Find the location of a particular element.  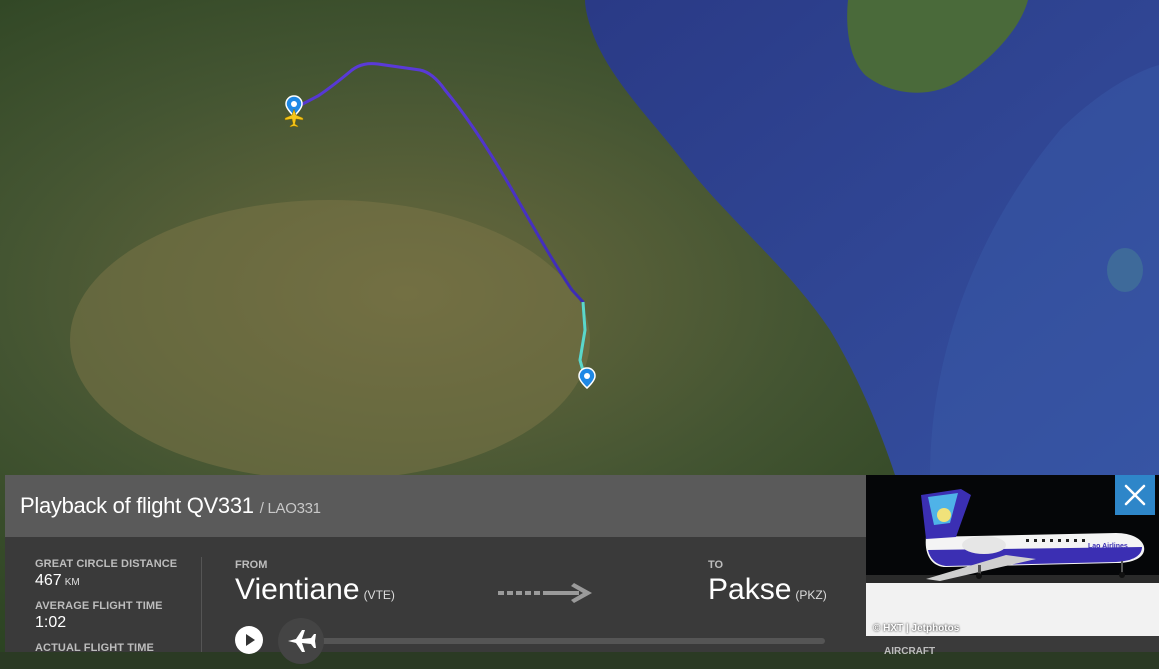

from-label: FROM is located at coordinates (251, 565).